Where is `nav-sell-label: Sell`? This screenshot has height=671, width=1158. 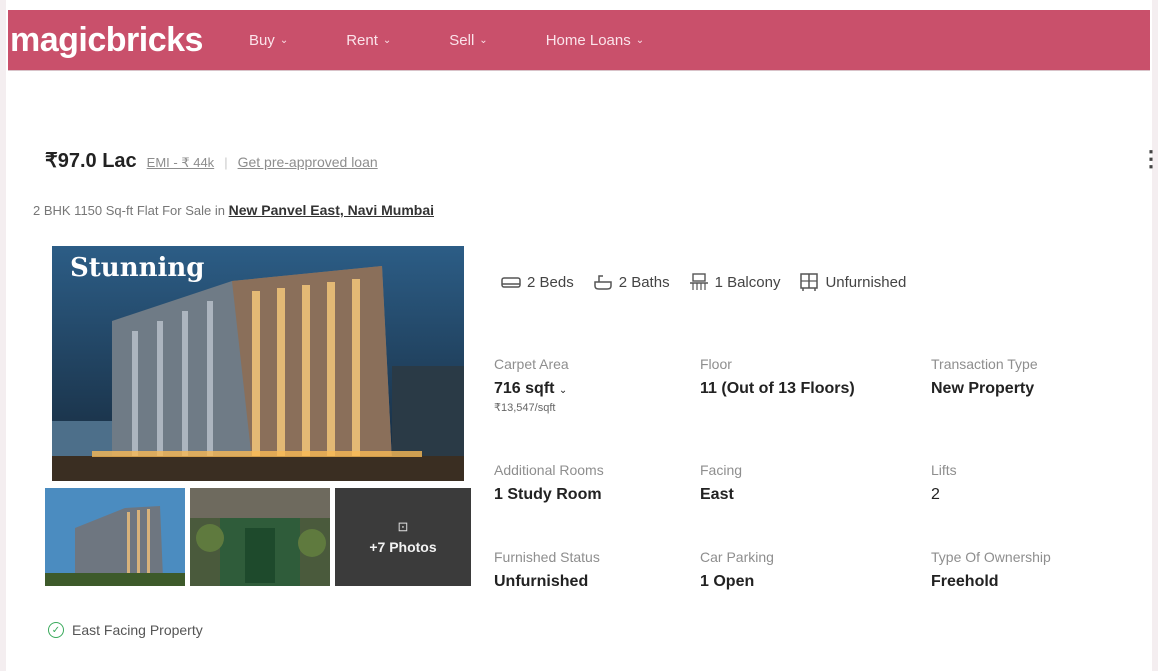
nav-sell-label: Sell is located at coordinates (462, 40).